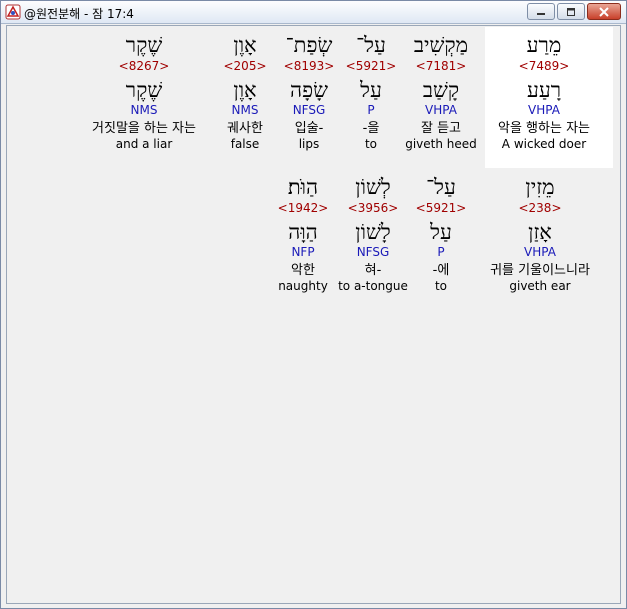 This screenshot has width=627, height=609. I want to click on hebrew-word: מַקְשִׁיב, so click(441, 45).